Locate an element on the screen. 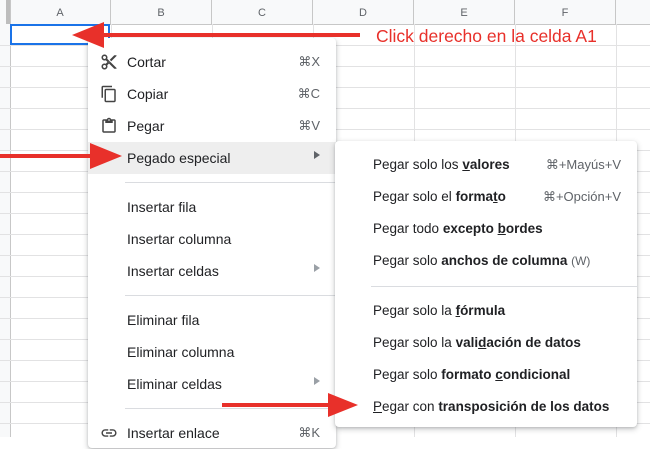 The image size is (650, 449). menu-item-label: Pegar is located at coordinates (146, 126).